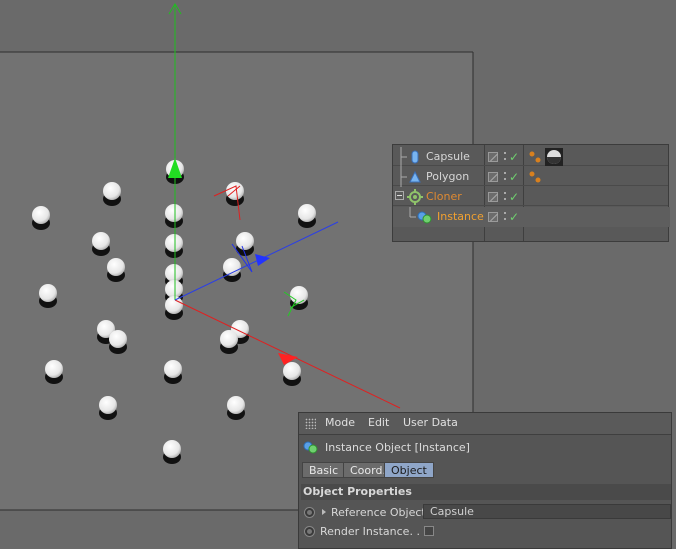 The width and height of the screenshot is (676, 549). What do you see at coordinates (448, 156) in the screenshot?
I see `object-name: Capsule` at bounding box center [448, 156].